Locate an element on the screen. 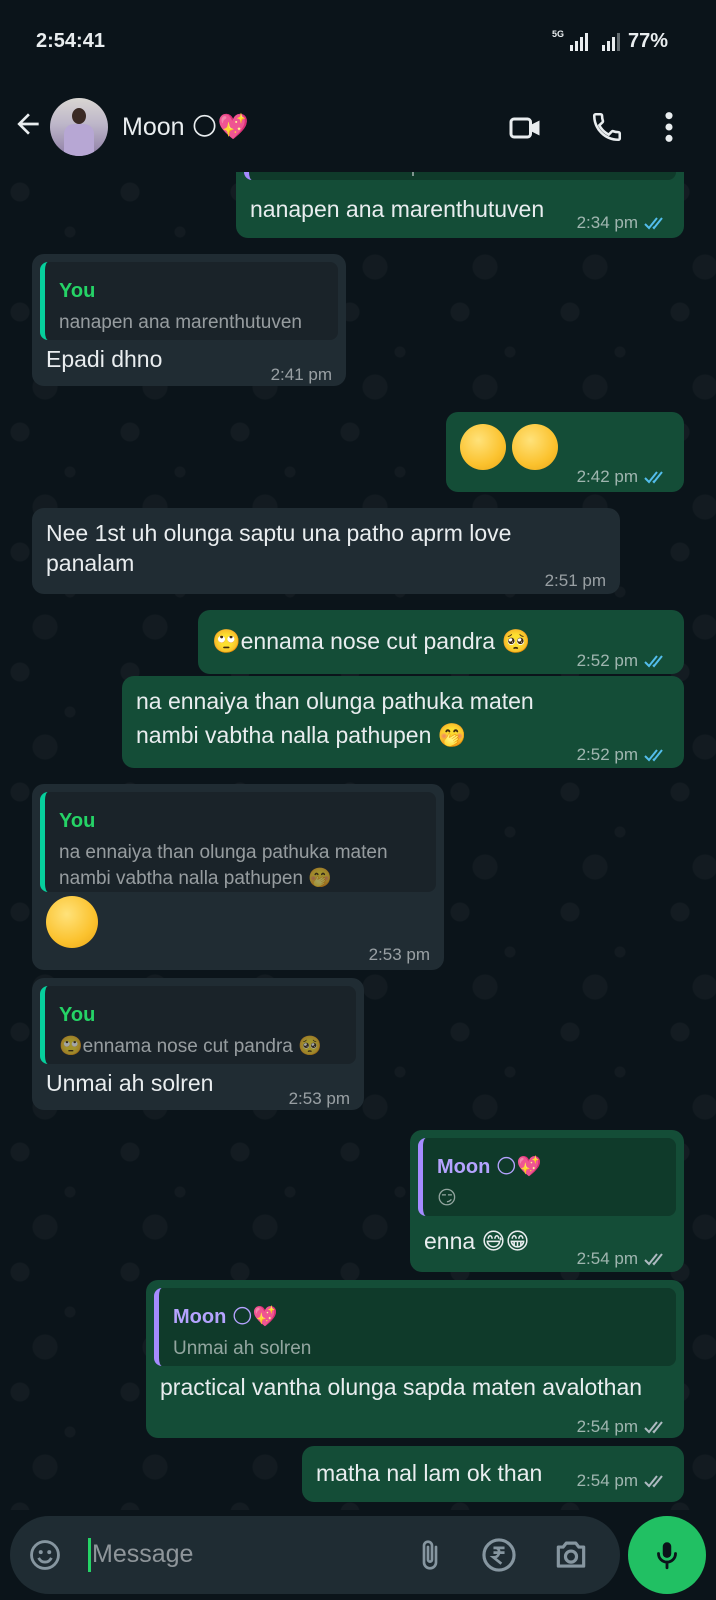  message-meta: 2:42 pm is located at coordinates (623, 477).